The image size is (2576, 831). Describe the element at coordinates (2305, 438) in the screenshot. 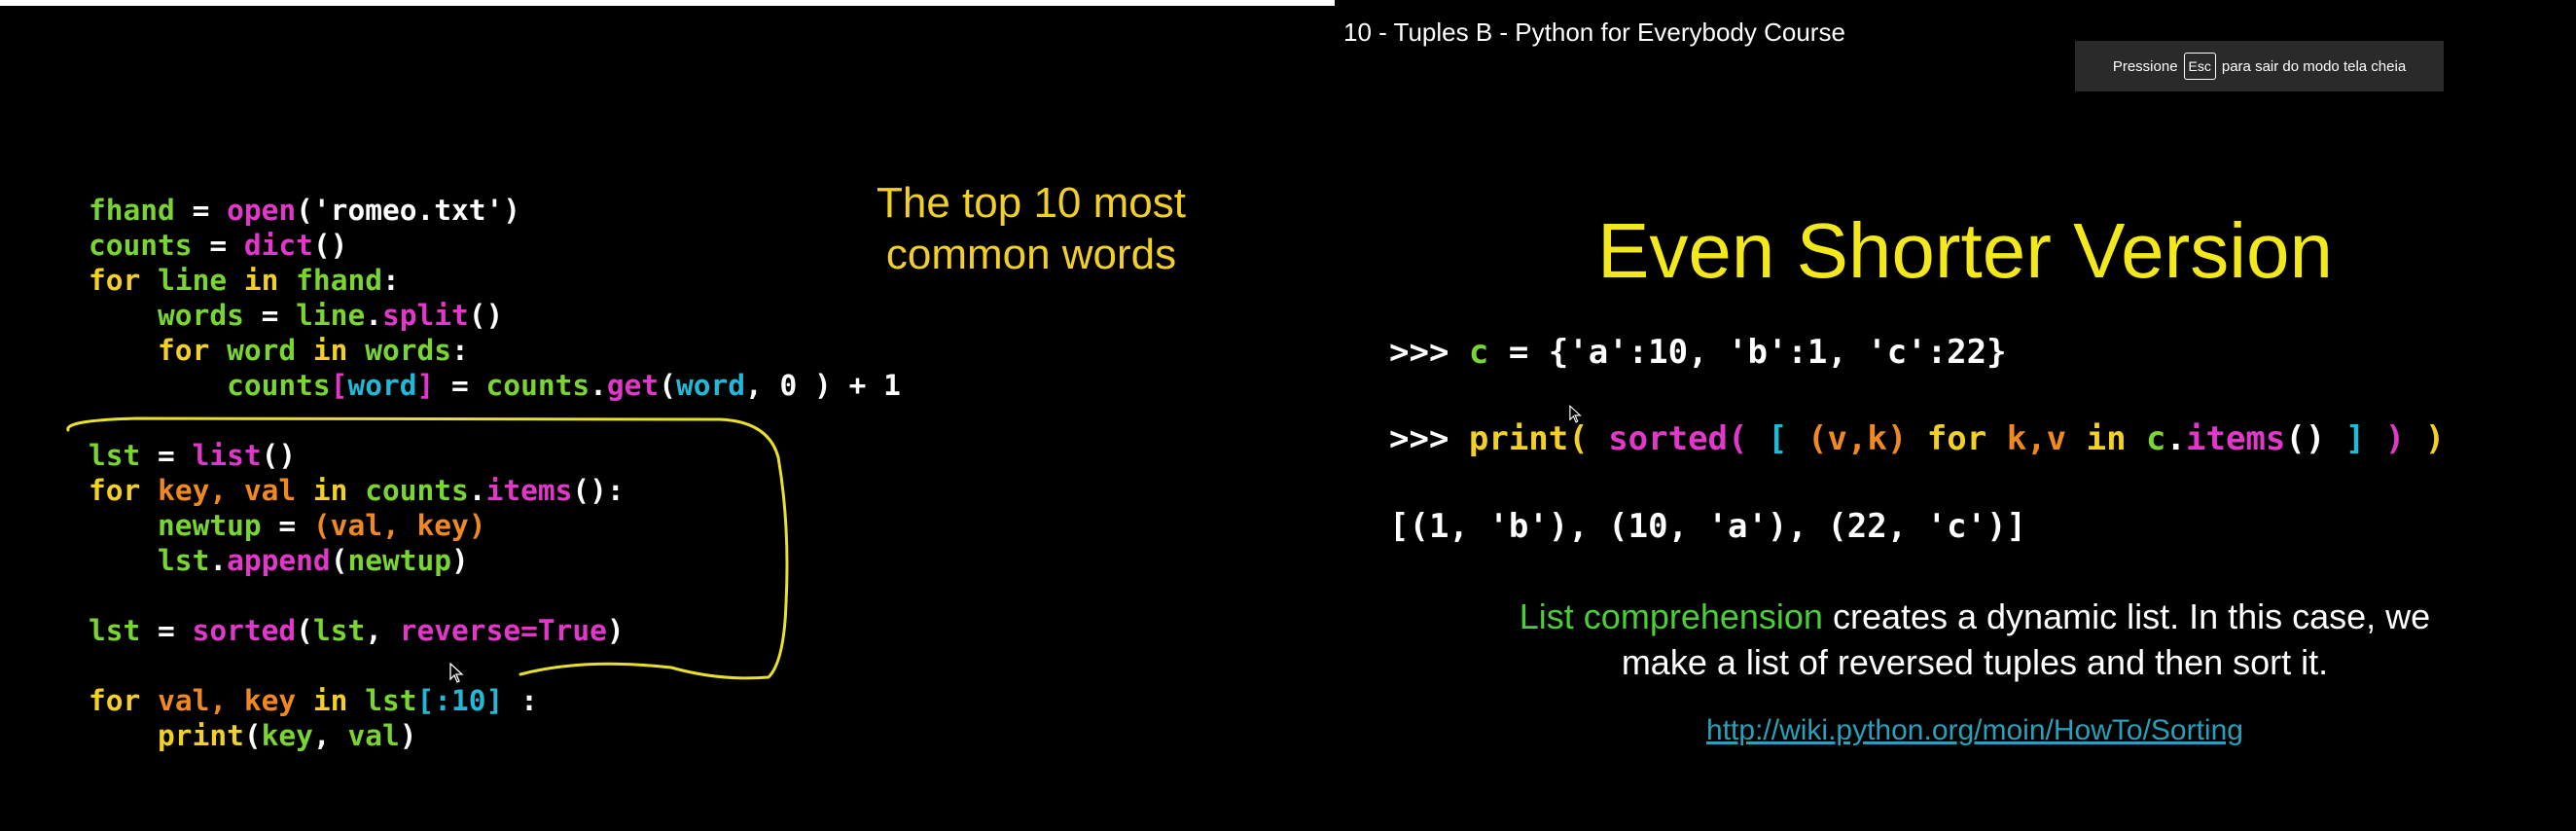

I see `code-token: ()` at that location.